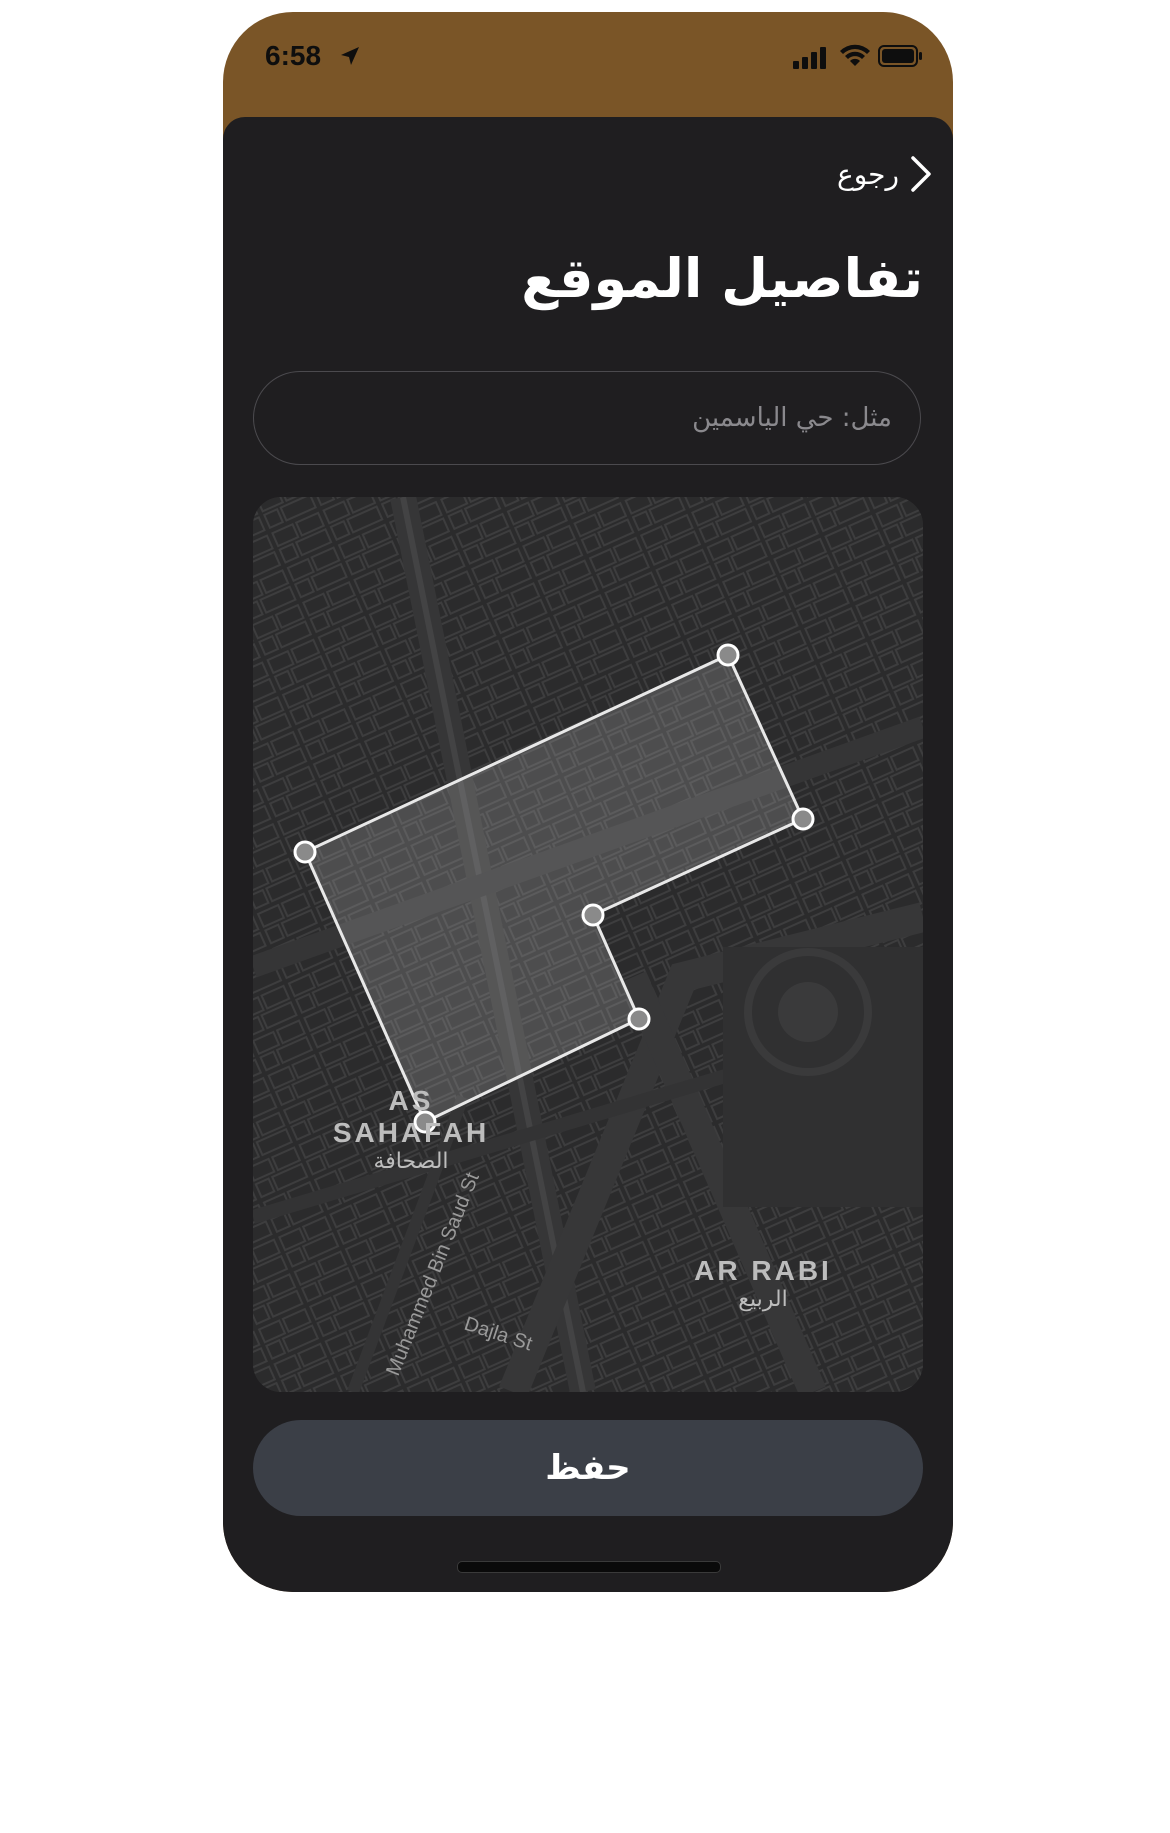  What do you see at coordinates (867, 174) in the screenshot?
I see `back-label: رجوع` at bounding box center [867, 174].